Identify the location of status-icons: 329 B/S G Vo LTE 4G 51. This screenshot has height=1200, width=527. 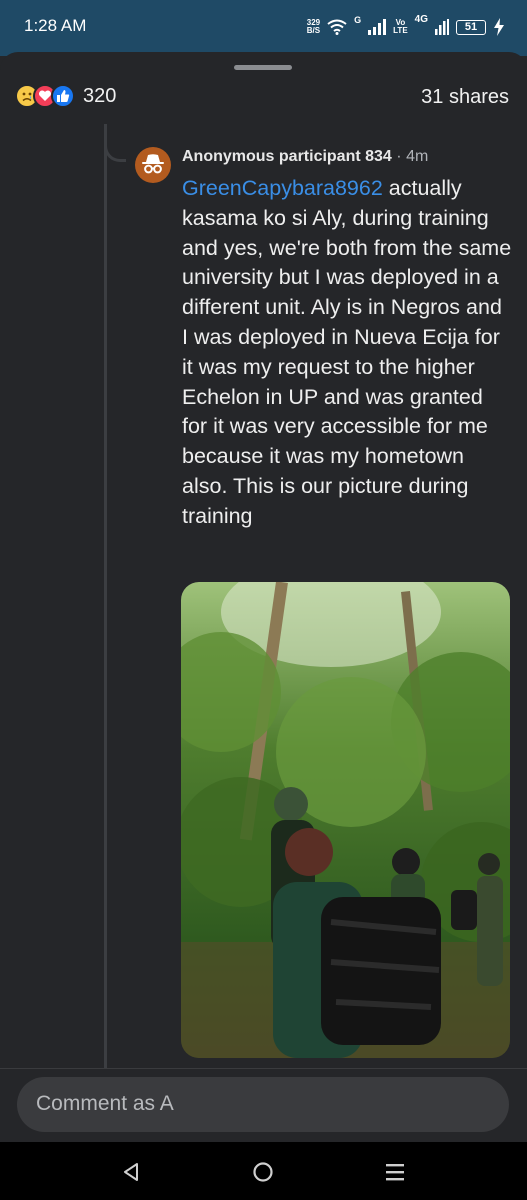
(406, 27).